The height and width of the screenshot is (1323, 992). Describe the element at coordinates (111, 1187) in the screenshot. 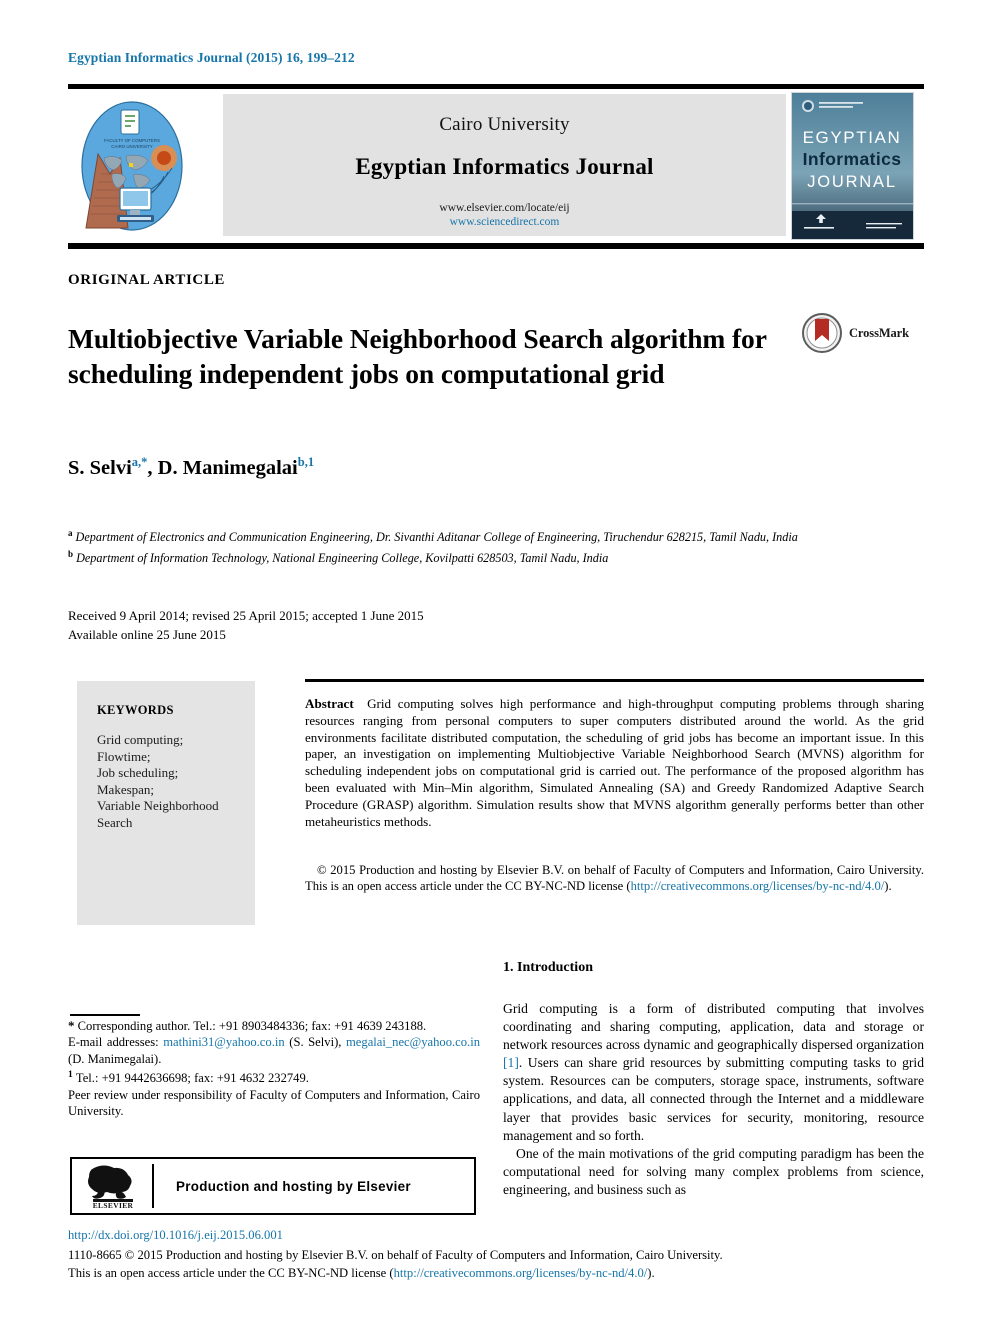

I see `elsevier-tree-icon: ELSEVIER` at that location.